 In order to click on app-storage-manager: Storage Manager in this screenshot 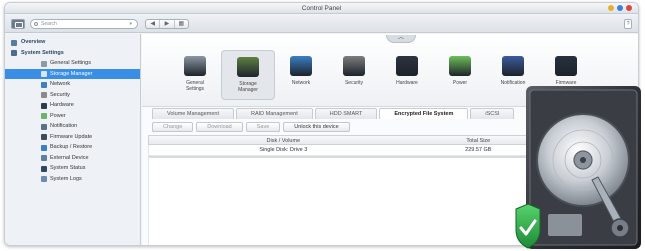, I will do `click(248, 75)`.